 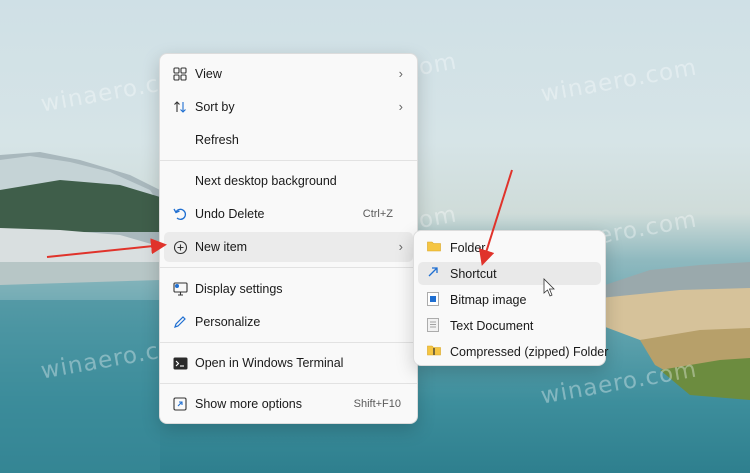 What do you see at coordinates (228, 322) in the screenshot?
I see `menu-item-label: Personalize` at bounding box center [228, 322].